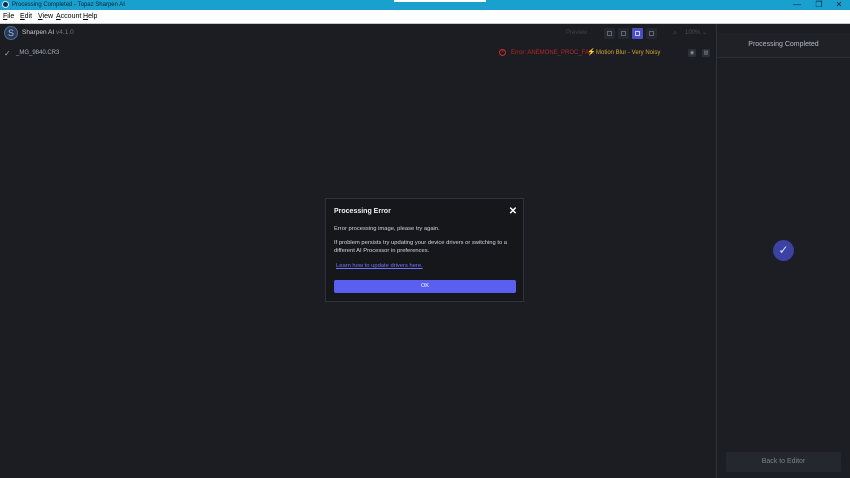 This screenshot has height=478, width=850. What do you see at coordinates (8, 16) in the screenshot?
I see `menu-file: File` at bounding box center [8, 16].